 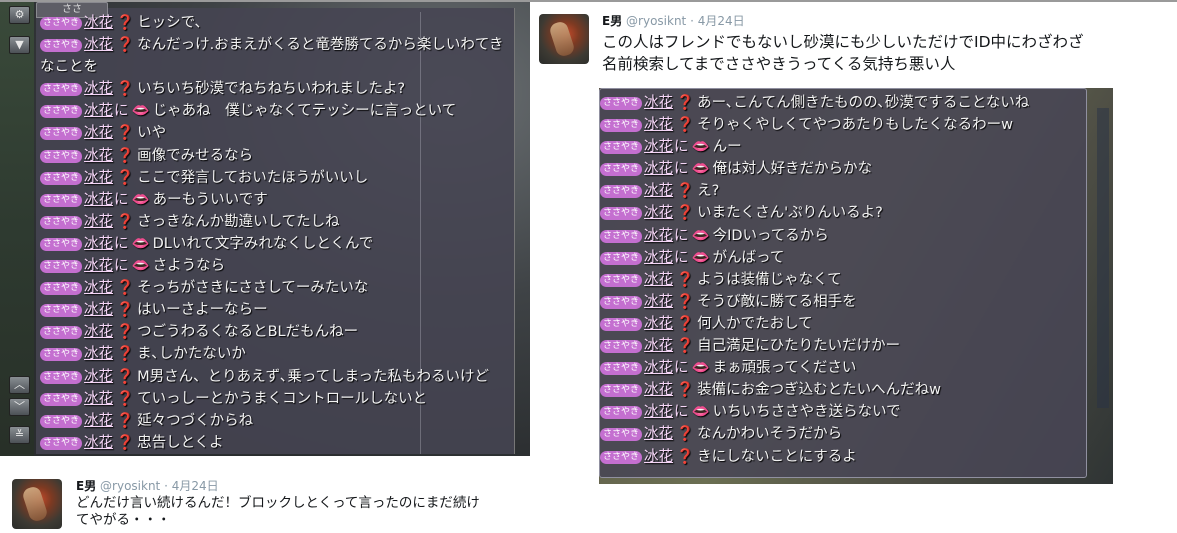 I want to click on chat-line: ささやき 冰花 ❓ つごうわるくなるとBLだもんねー, so click(x=280, y=332).